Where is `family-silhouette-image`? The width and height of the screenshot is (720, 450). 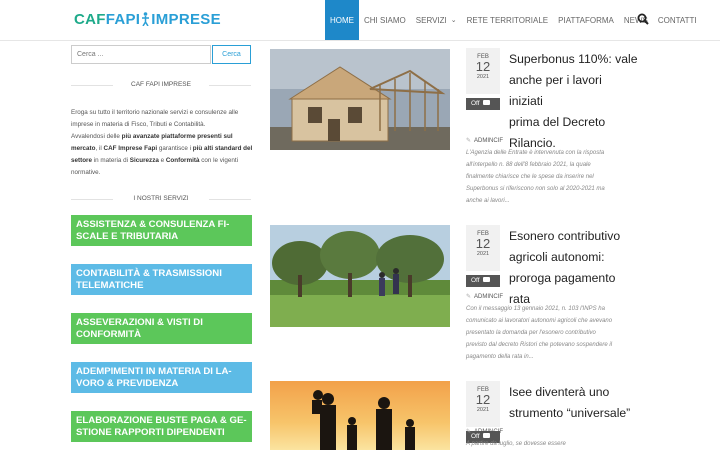
family-silhouette-image is located at coordinates (360, 415).